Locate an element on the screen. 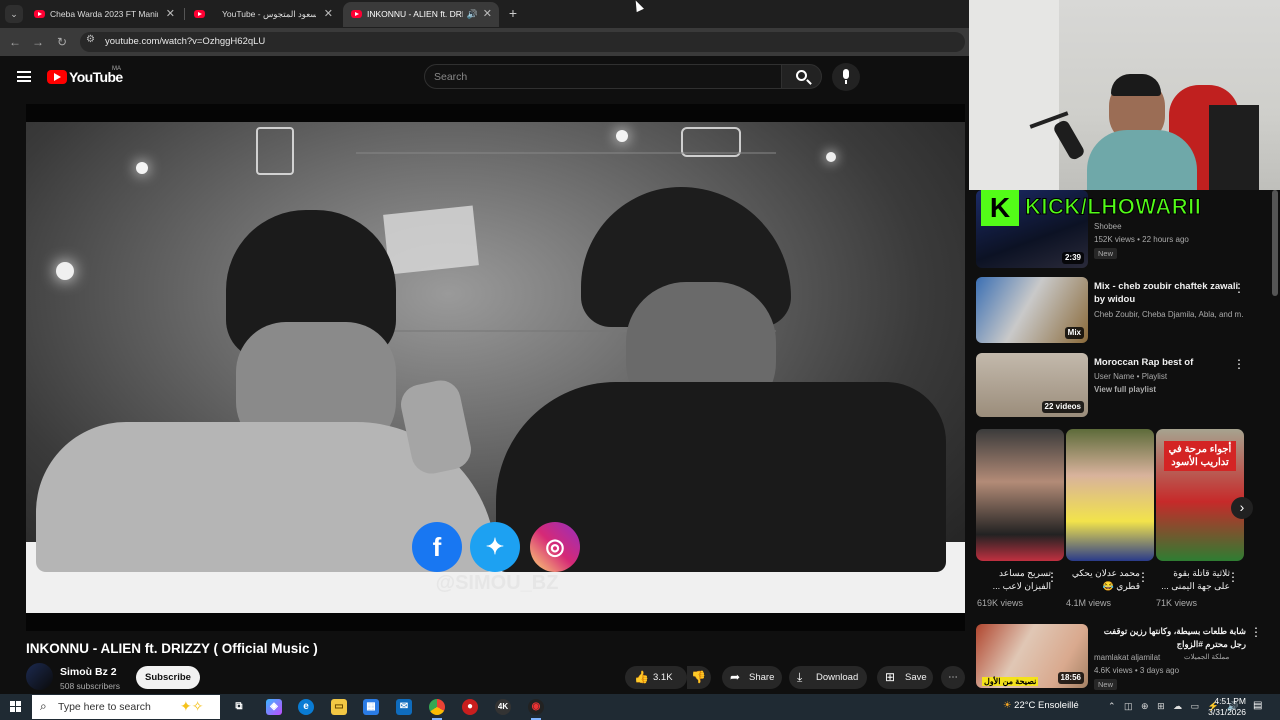 The width and height of the screenshot is (1280, 720). search-icon: ⌕ is located at coordinates (43, 706).